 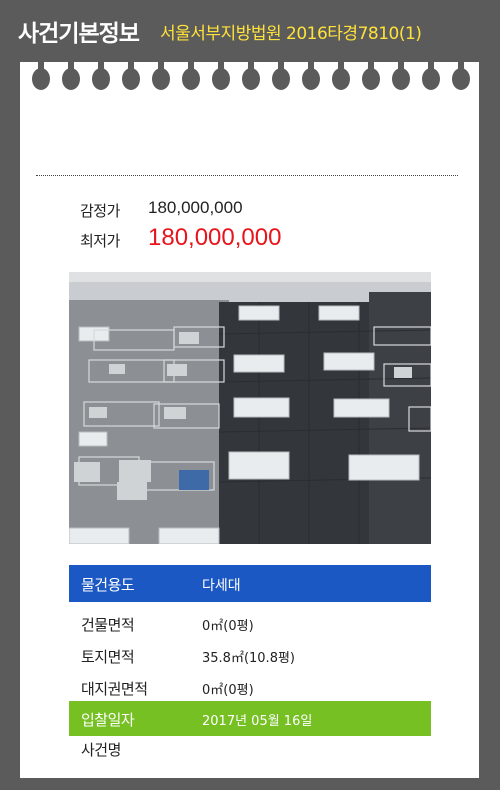 What do you see at coordinates (228, 690) in the screenshot?
I see `land-right-area-value: 0㎡(0평)` at bounding box center [228, 690].